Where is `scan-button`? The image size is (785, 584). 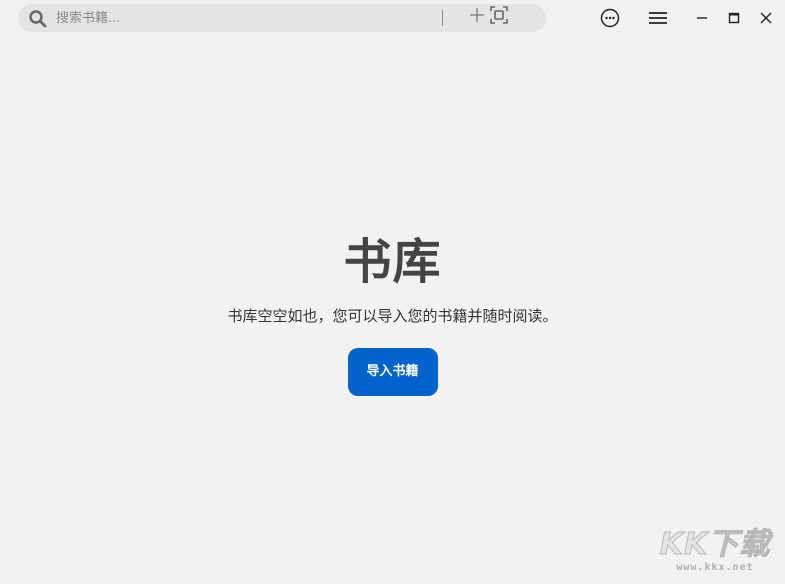 scan-button is located at coordinates (499, 15).